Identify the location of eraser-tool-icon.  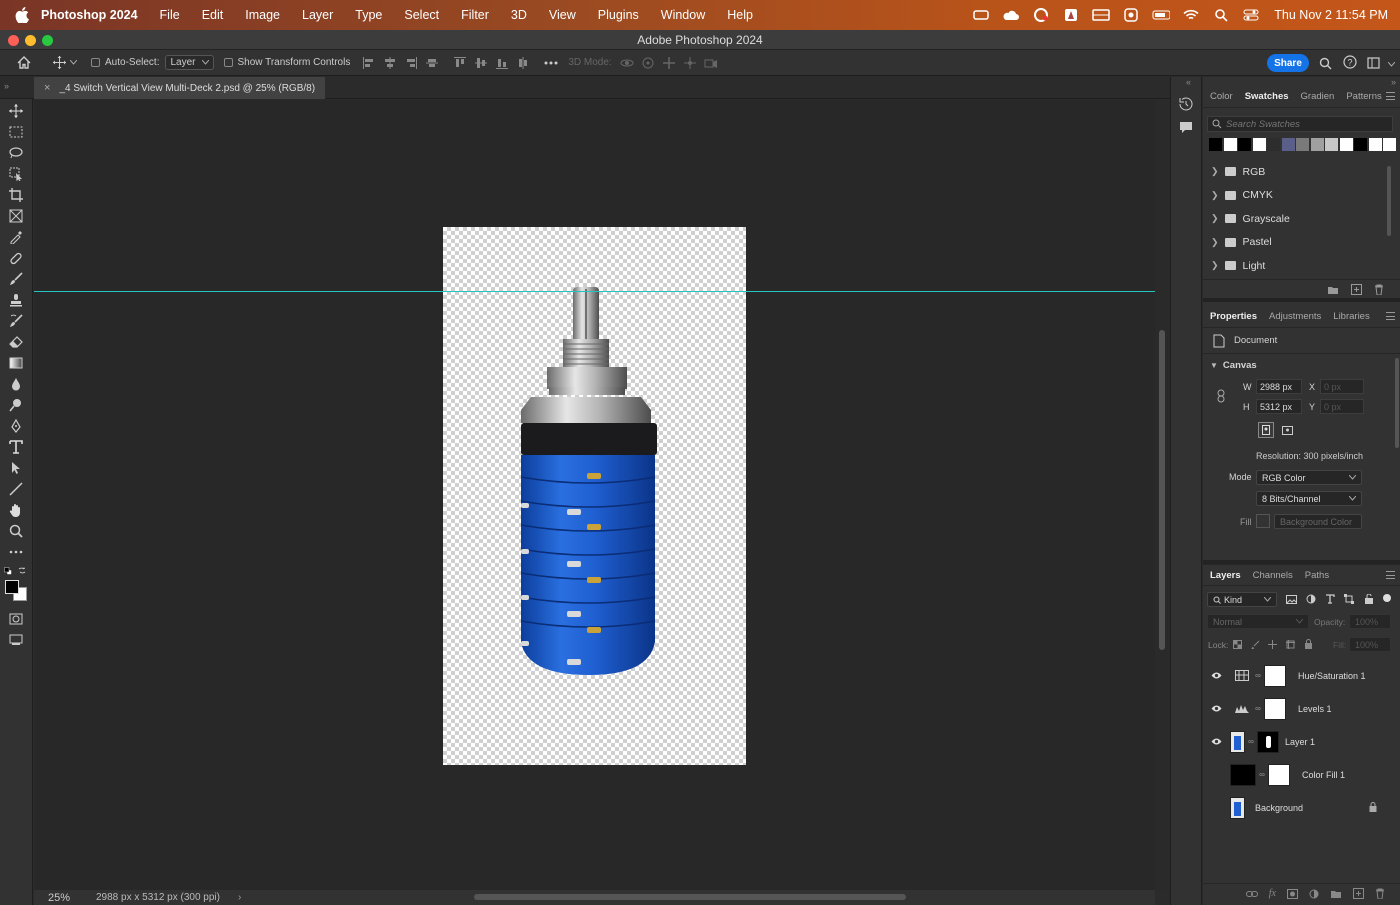
(16, 342).